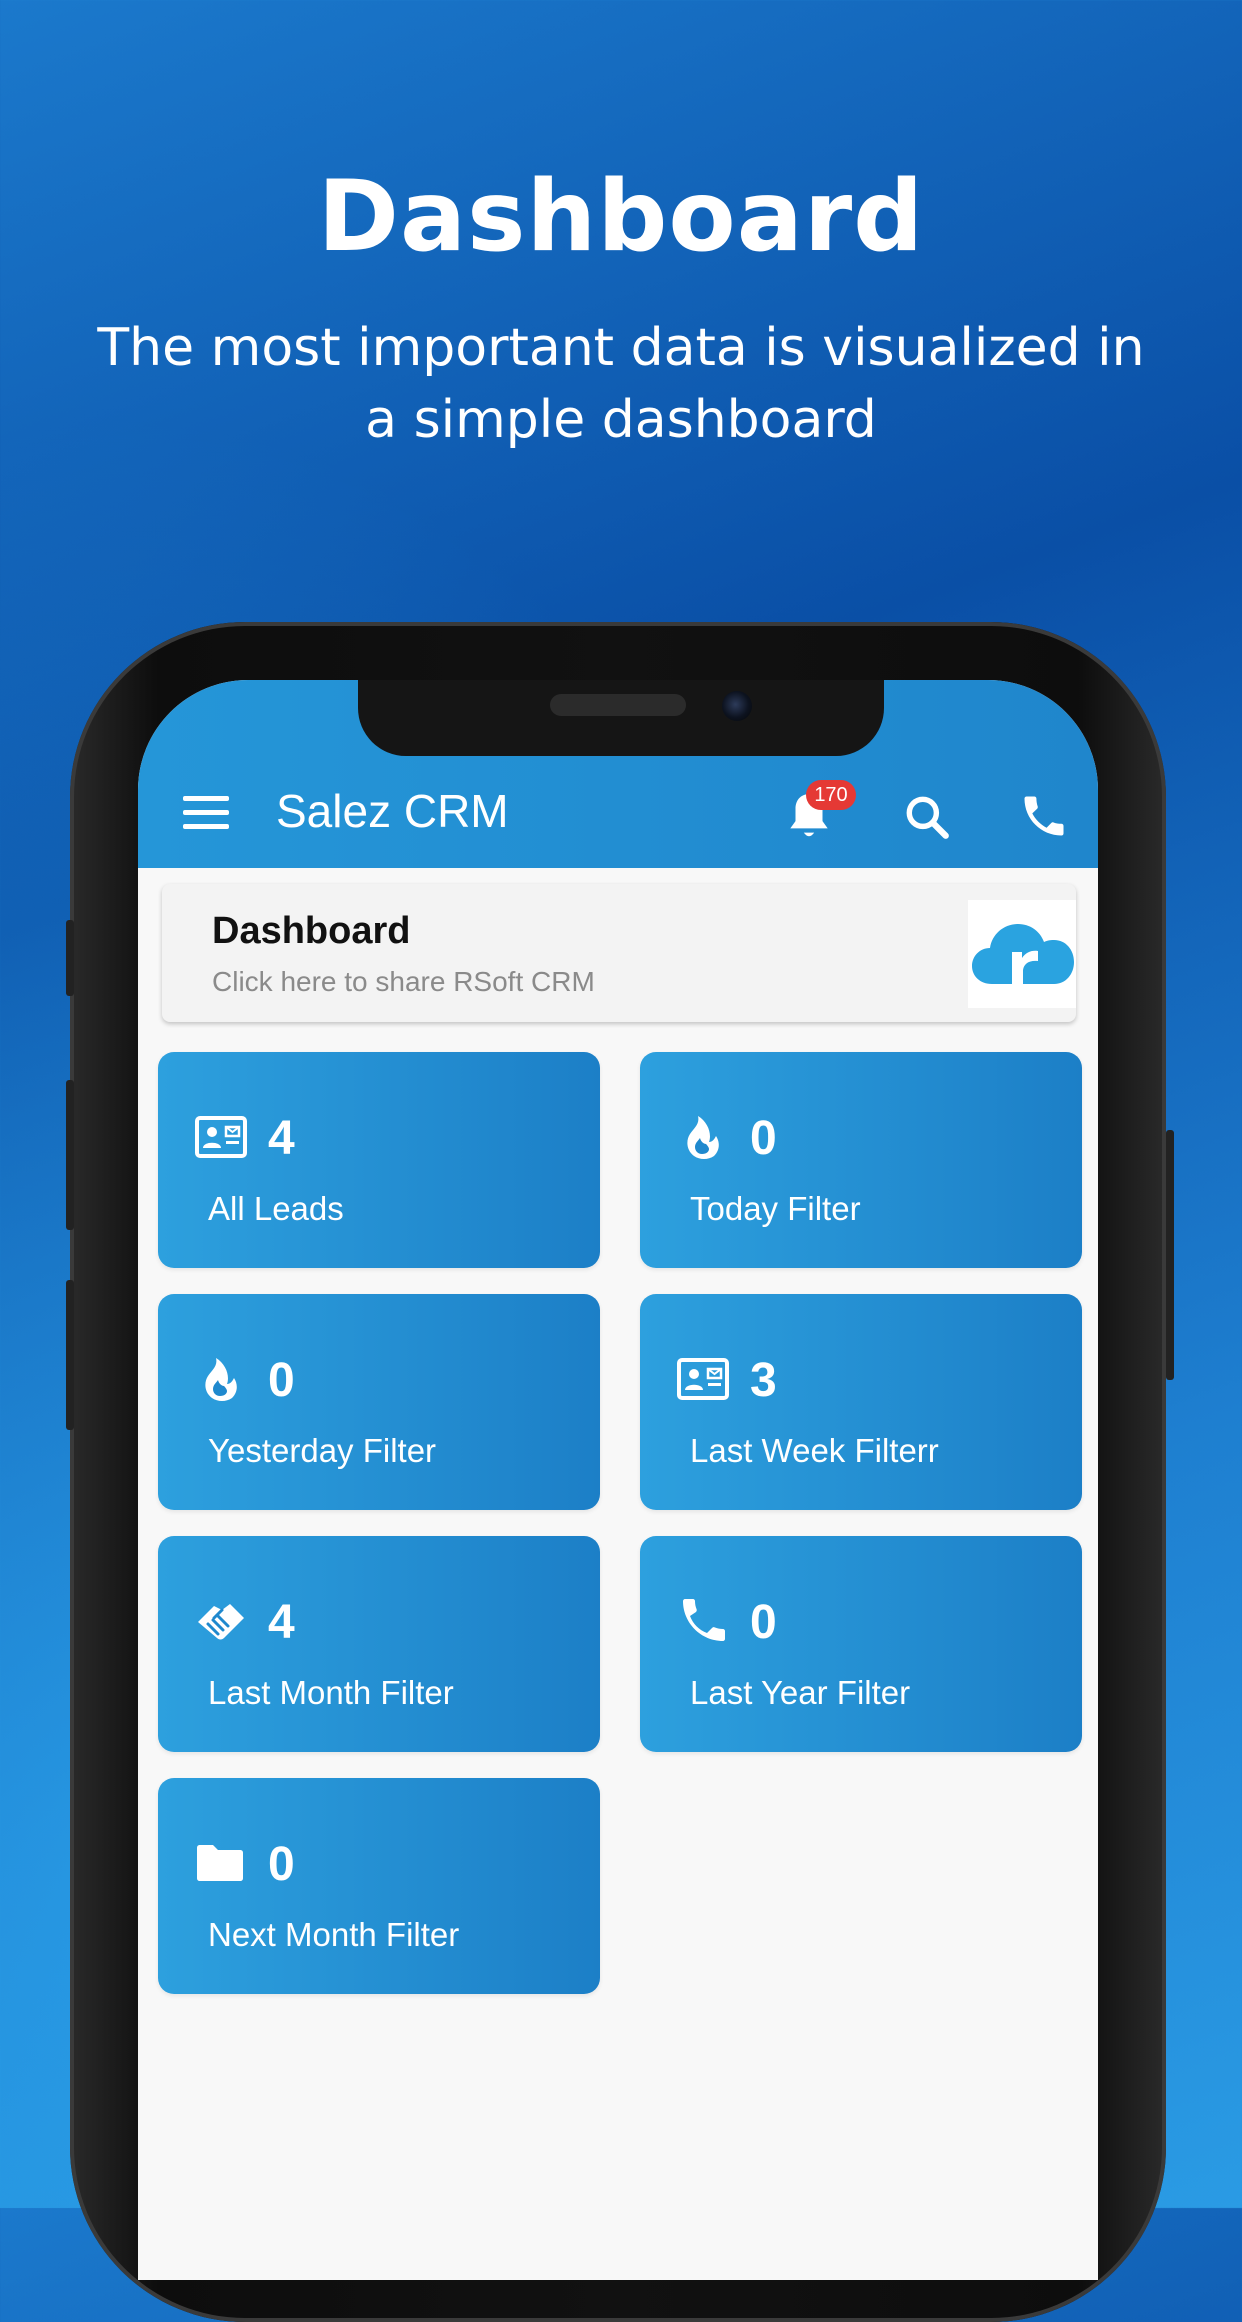  I want to click on menu-icon, so click(206, 813).